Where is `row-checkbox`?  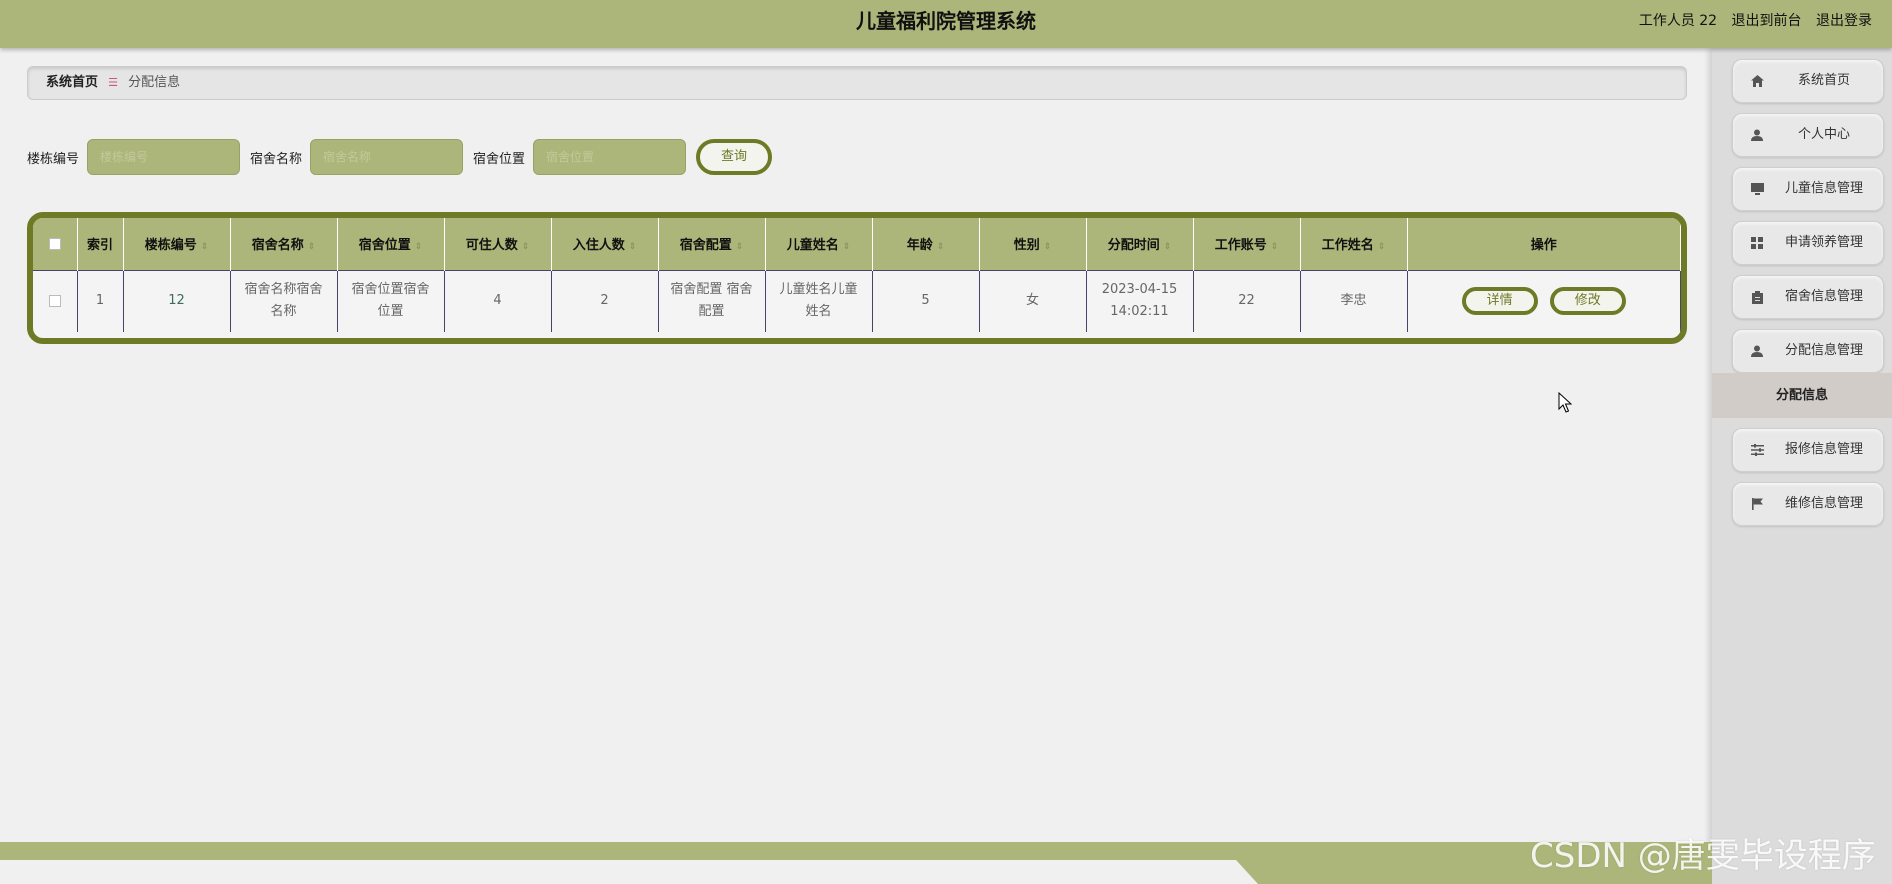
row-checkbox is located at coordinates (54, 300).